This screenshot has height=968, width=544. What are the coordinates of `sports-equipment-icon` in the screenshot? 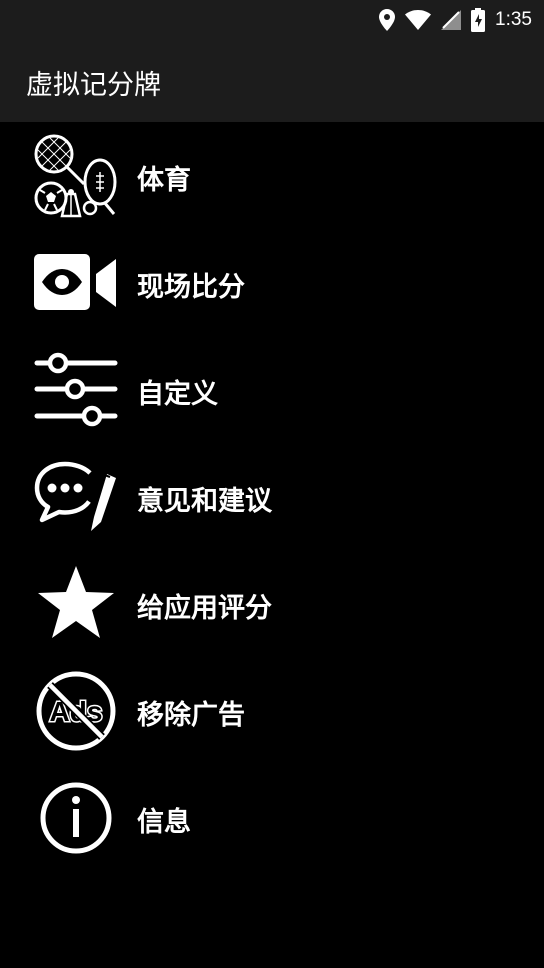 It's located at (76, 176).